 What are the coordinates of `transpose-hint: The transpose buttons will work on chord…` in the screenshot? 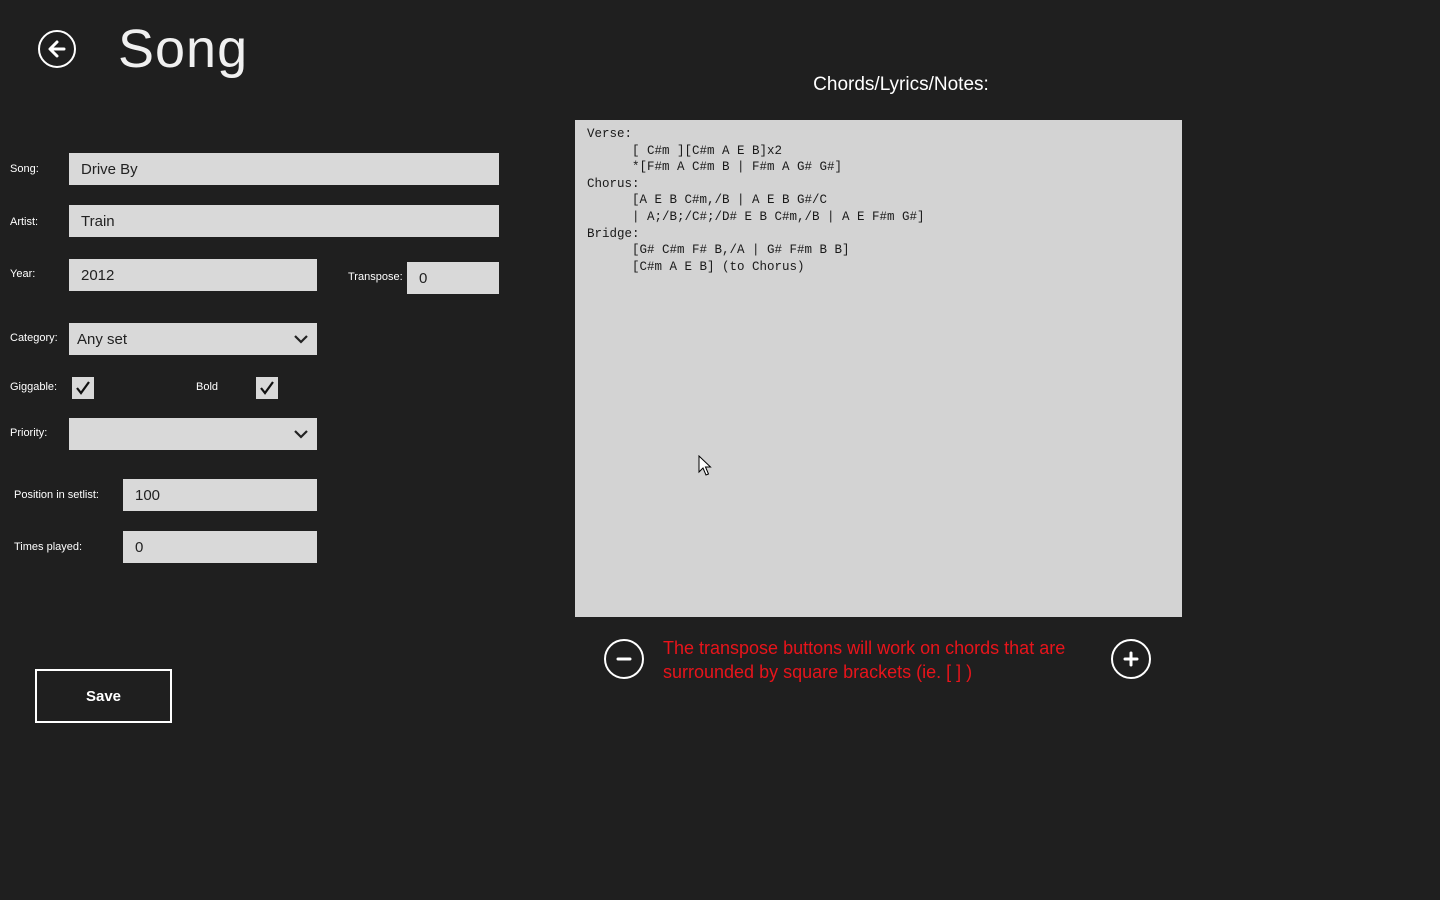 It's located at (864, 660).